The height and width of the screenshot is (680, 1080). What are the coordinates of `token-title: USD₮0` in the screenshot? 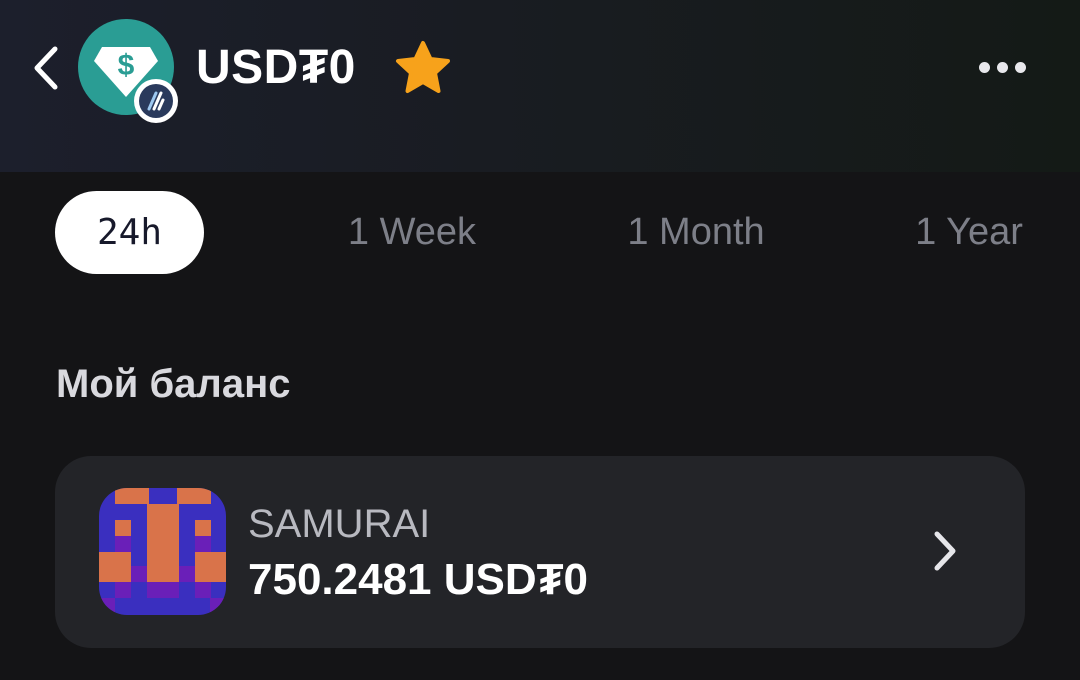 It's located at (276, 67).